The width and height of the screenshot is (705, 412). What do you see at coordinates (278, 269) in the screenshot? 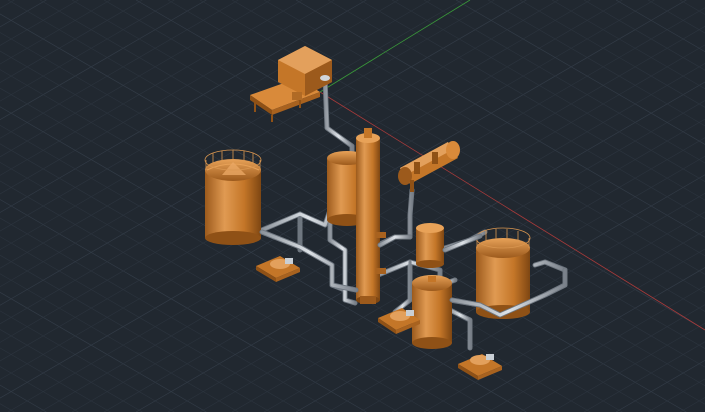
I see `pump-skid-left` at bounding box center [278, 269].